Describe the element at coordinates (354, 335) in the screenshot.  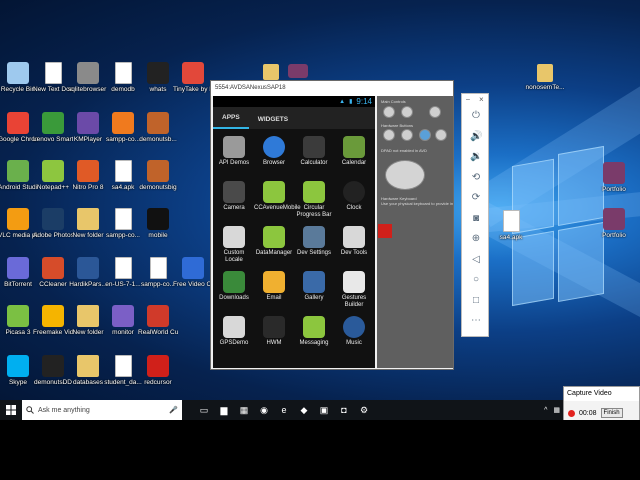
I see `app-music: Music` at that location.